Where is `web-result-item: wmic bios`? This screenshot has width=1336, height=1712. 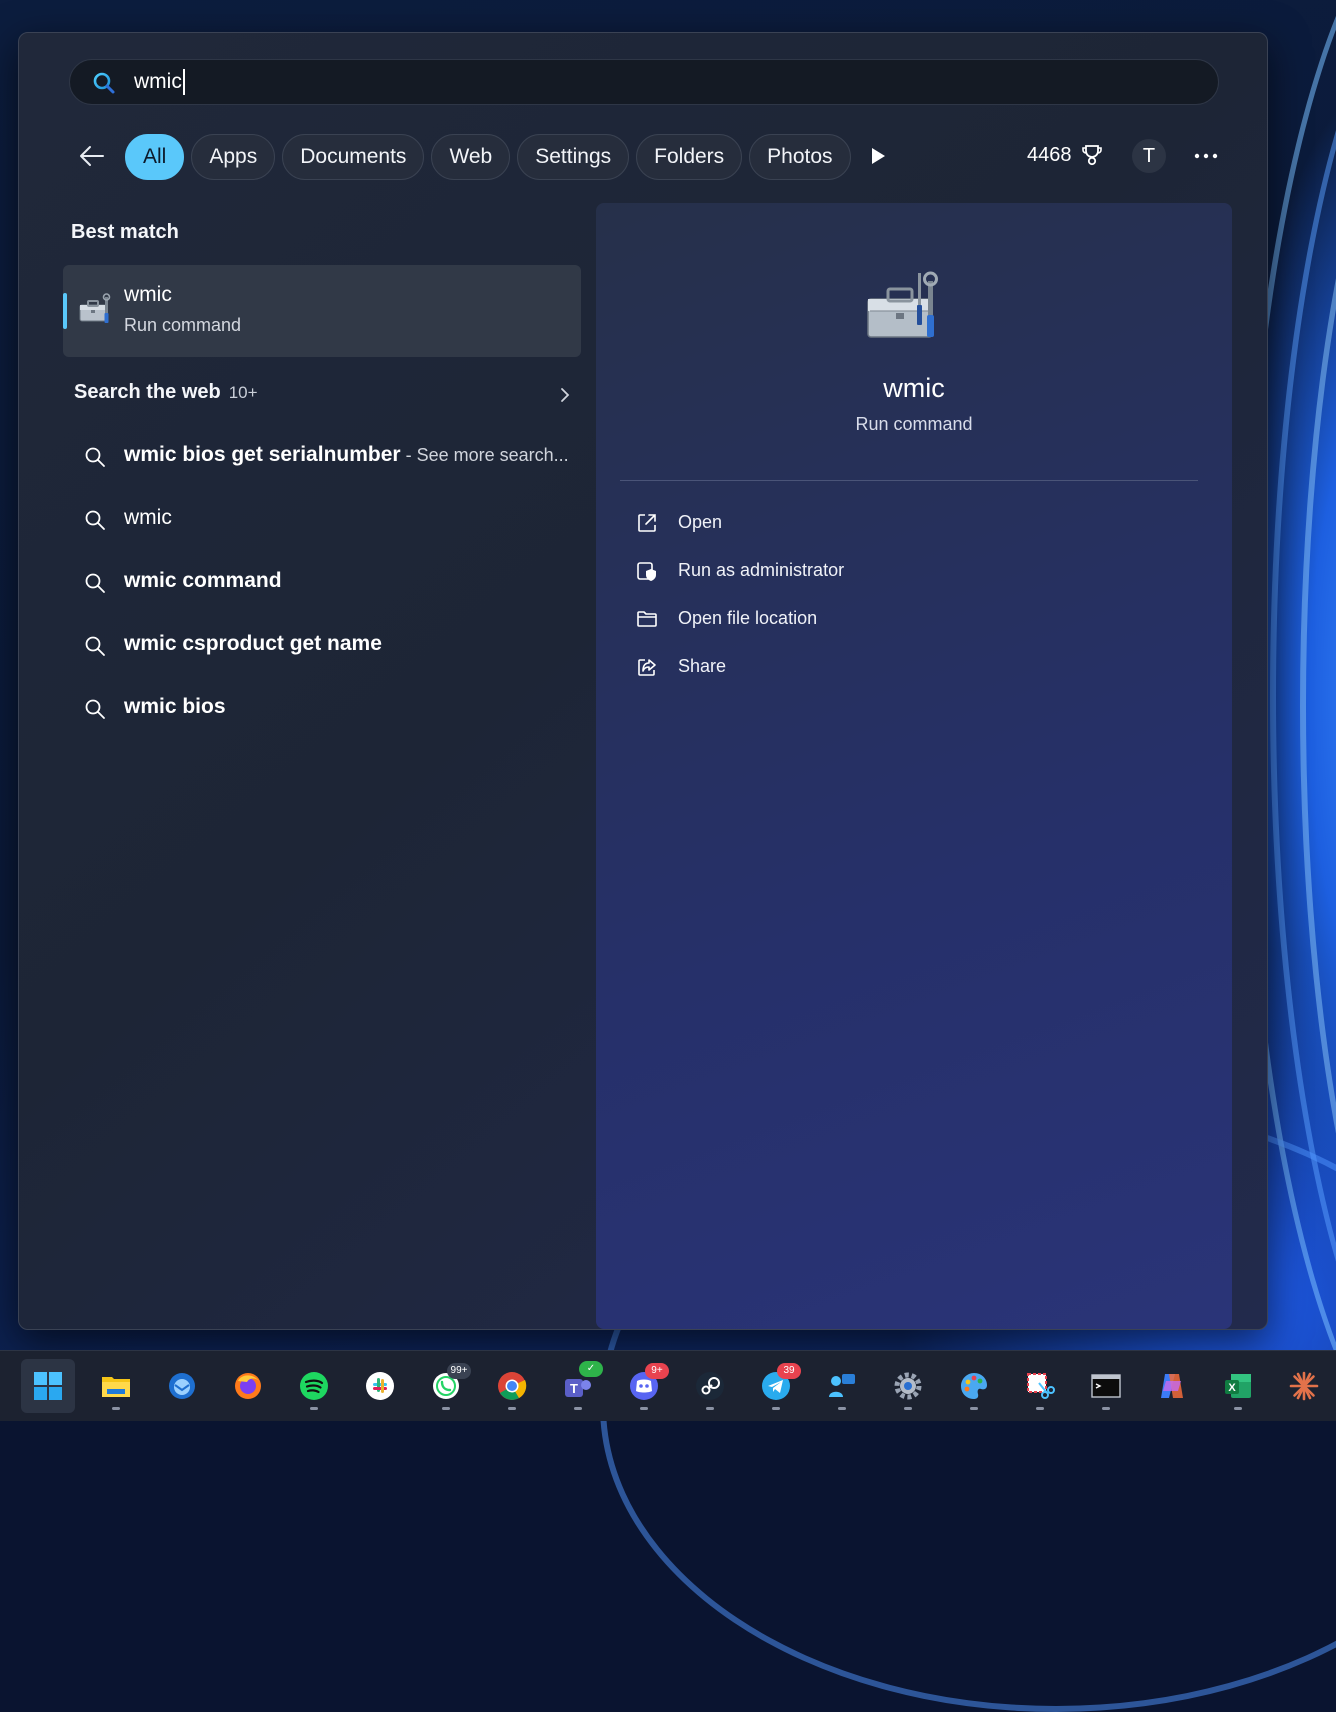
web-result-item: wmic bios is located at coordinates (324, 709).